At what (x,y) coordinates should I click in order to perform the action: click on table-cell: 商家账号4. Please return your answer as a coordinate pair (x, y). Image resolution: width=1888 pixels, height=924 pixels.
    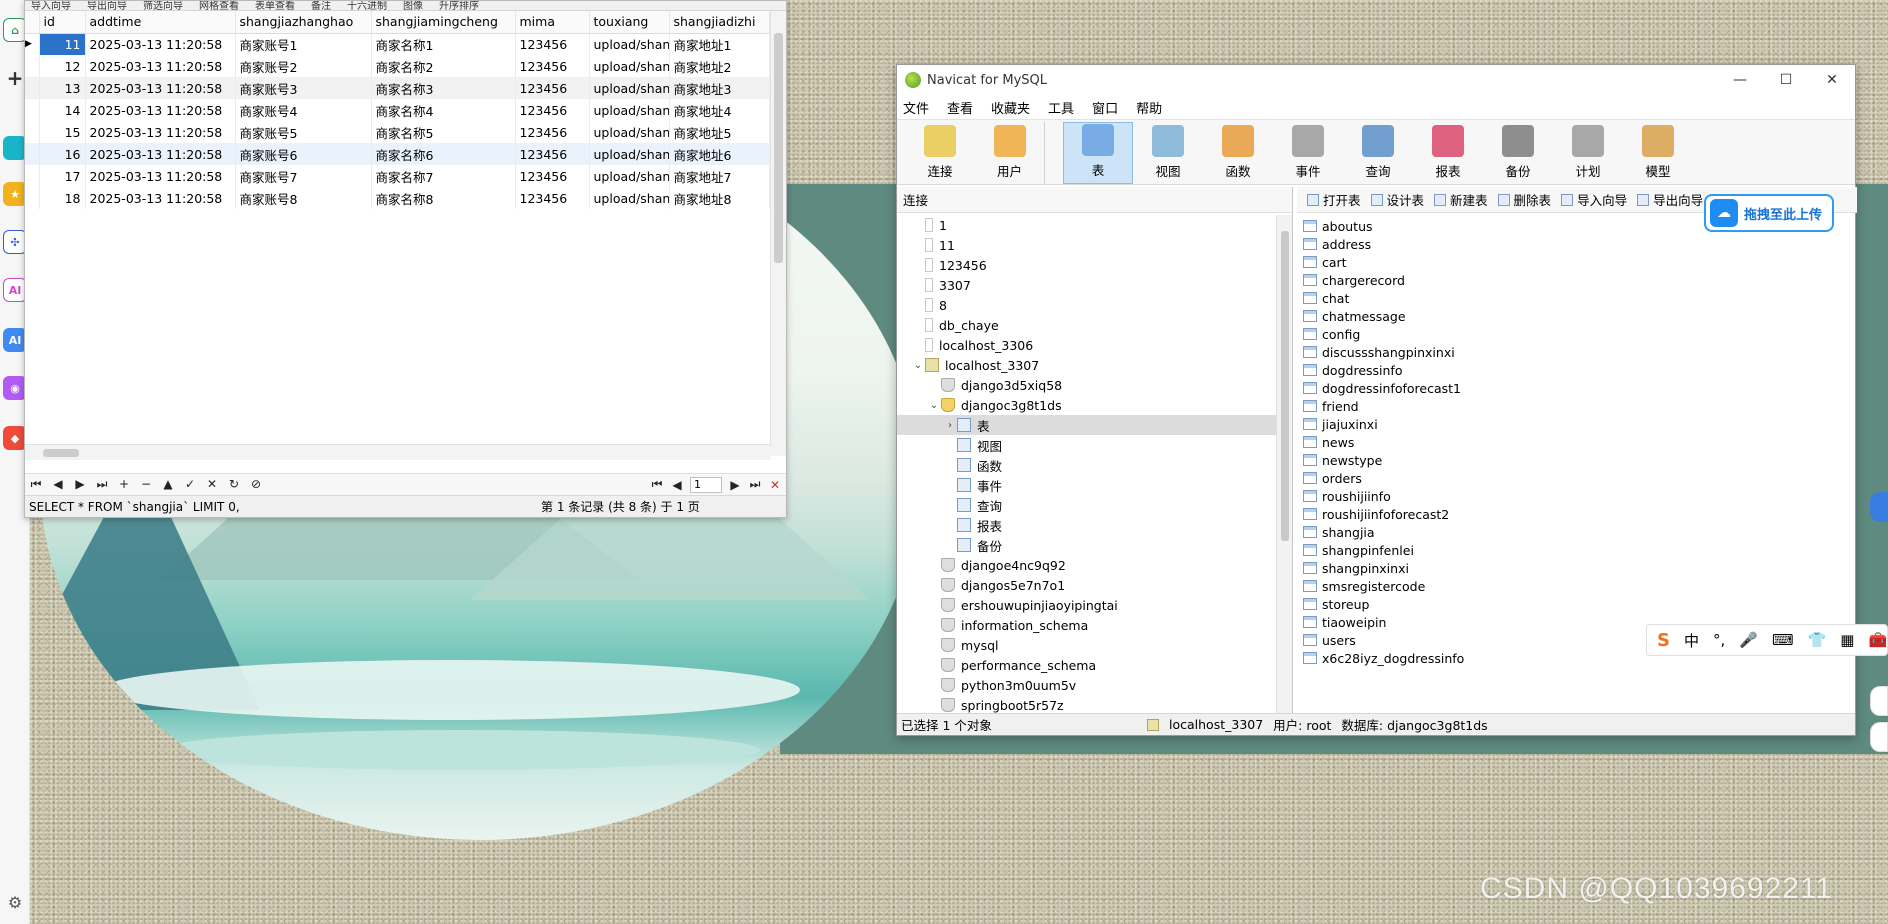
    Looking at the image, I should click on (303, 110).